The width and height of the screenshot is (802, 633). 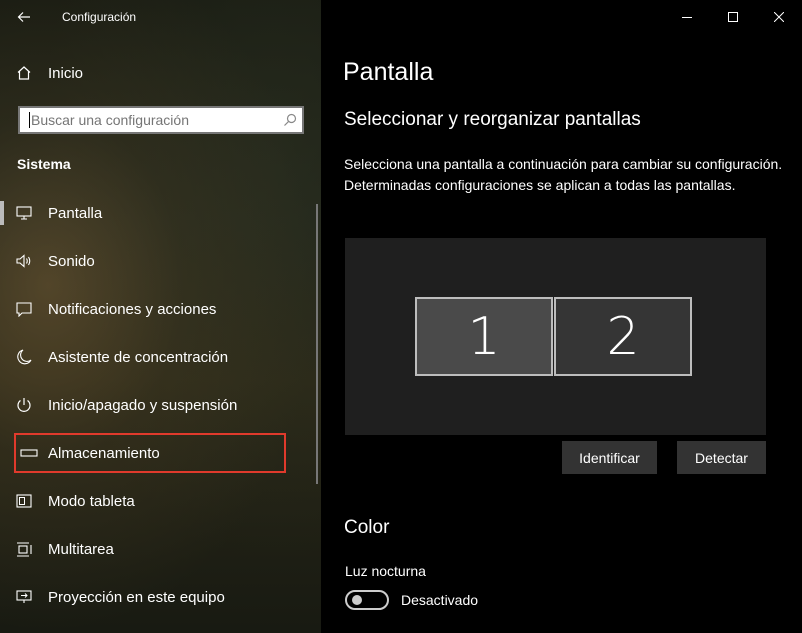 I want to click on night-light-row: Desactivado, so click(x=411, y=600).